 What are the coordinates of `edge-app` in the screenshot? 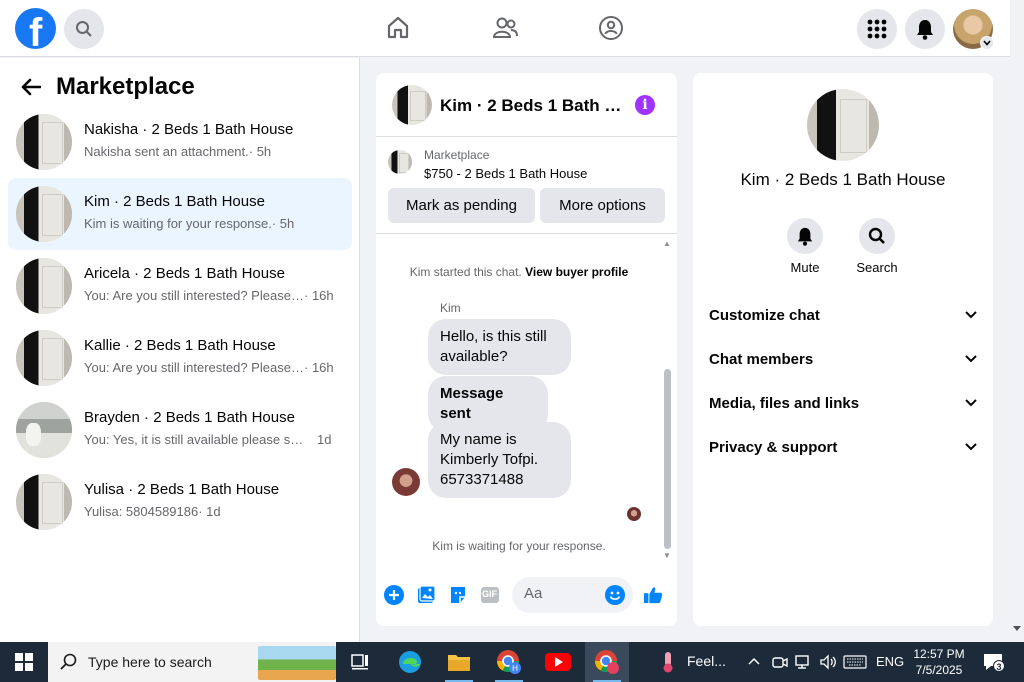 It's located at (410, 662).